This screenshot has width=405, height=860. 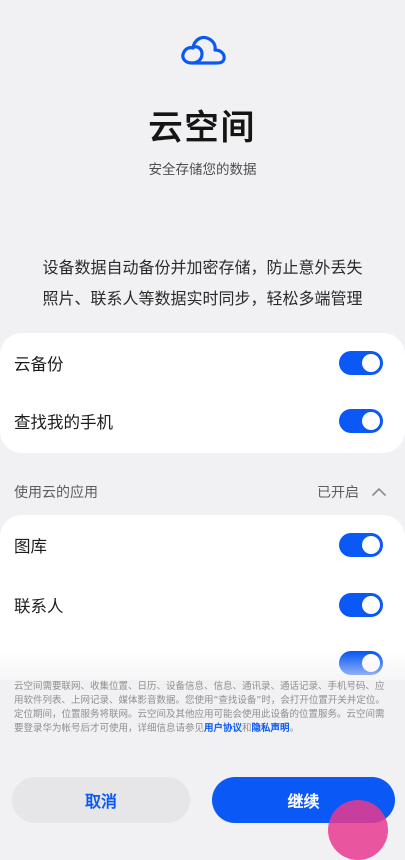 I want to click on page-subtitle: 安全存储您的数据, so click(x=202, y=170).